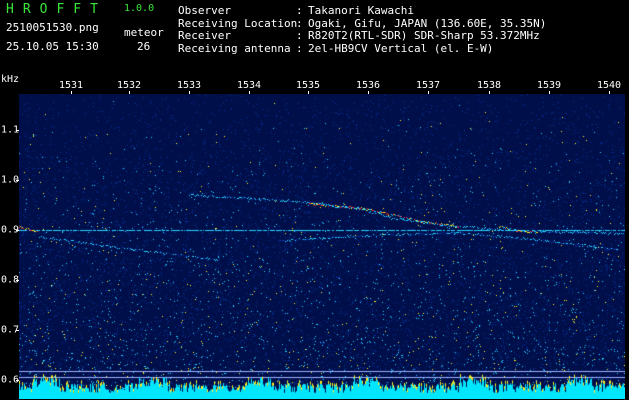  What do you see at coordinates (144, 46) in the screenshot?
I see `meteor-count: 26` at bounding box center [144, 46].